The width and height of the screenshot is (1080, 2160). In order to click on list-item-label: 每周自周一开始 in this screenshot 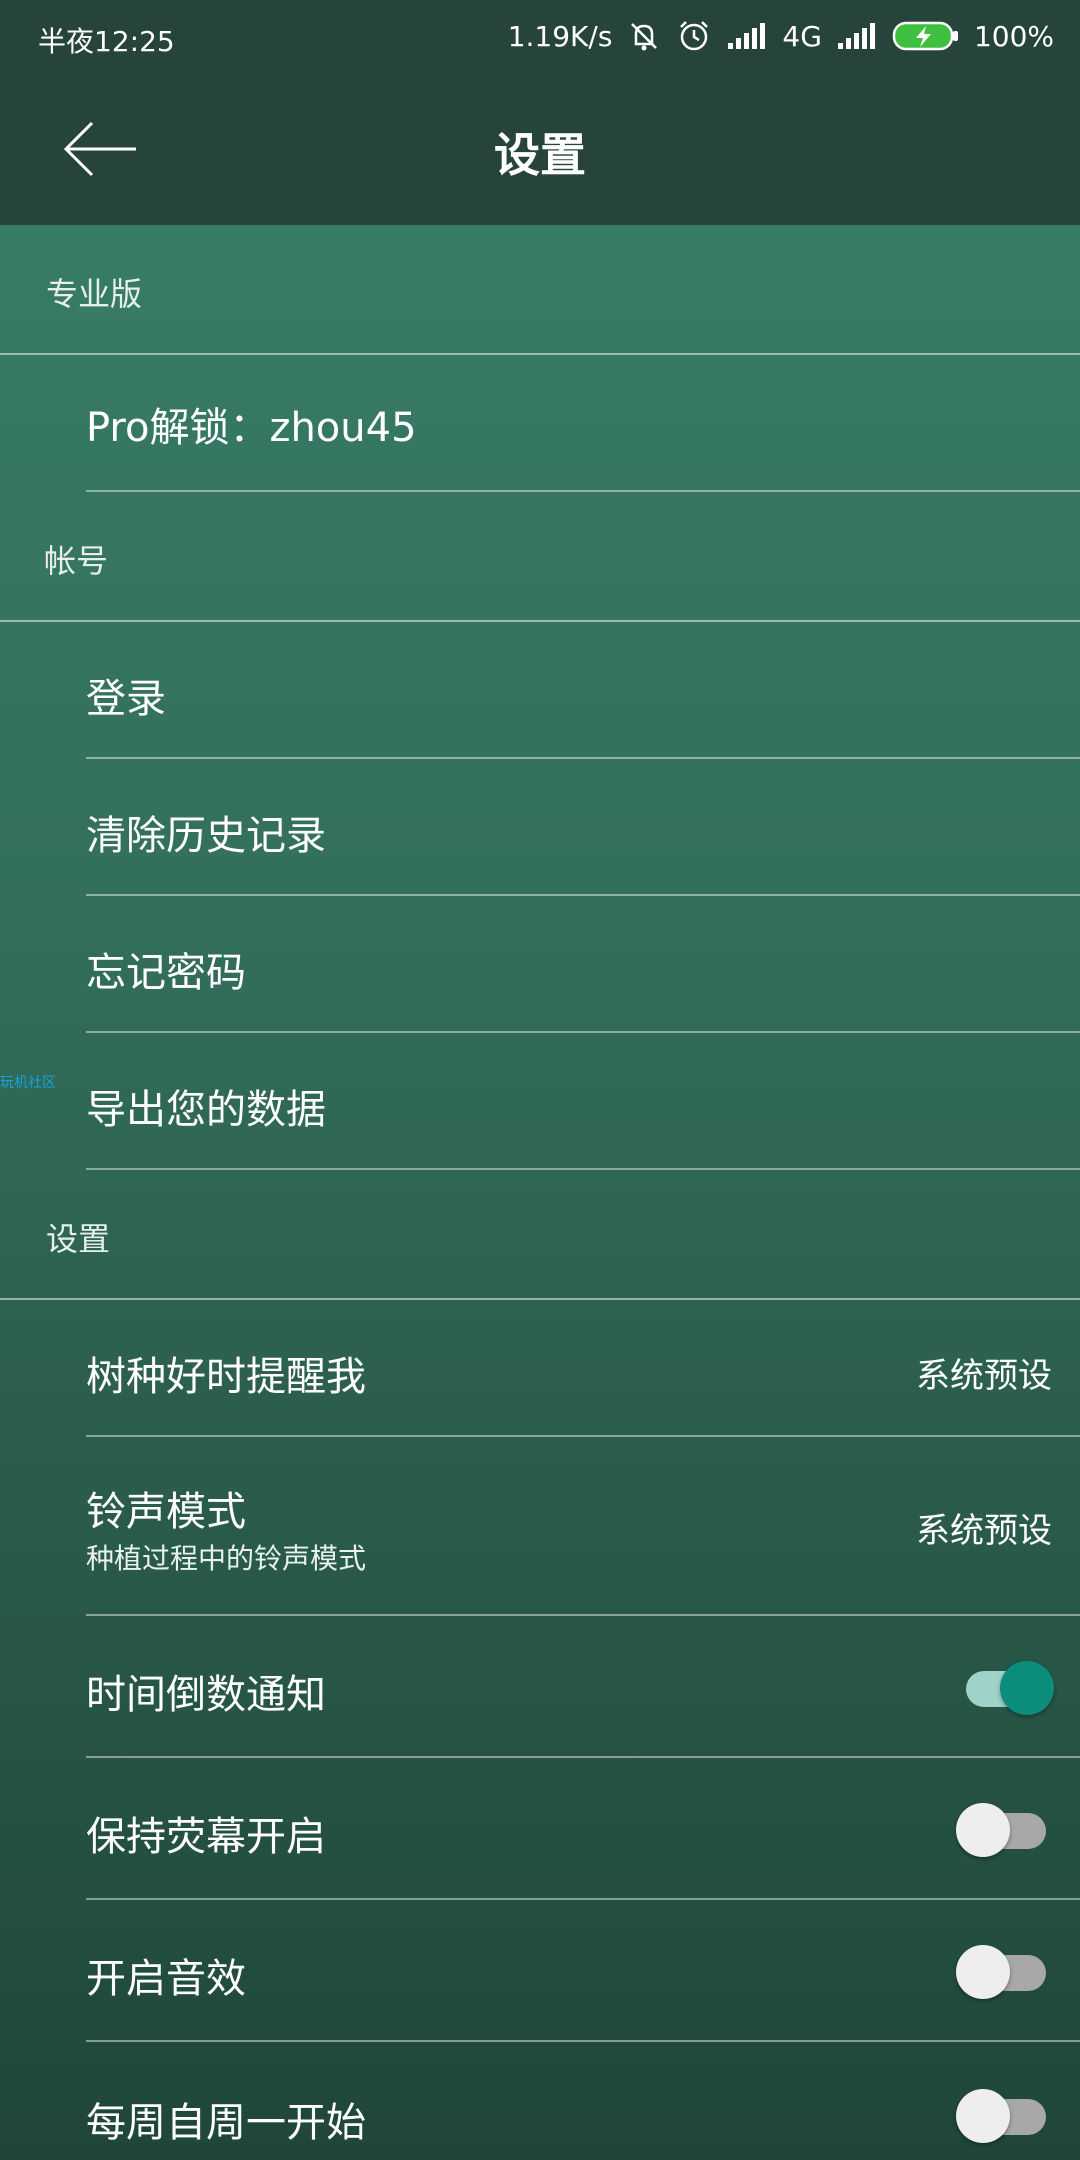, I will do `click(226, 2123)`.